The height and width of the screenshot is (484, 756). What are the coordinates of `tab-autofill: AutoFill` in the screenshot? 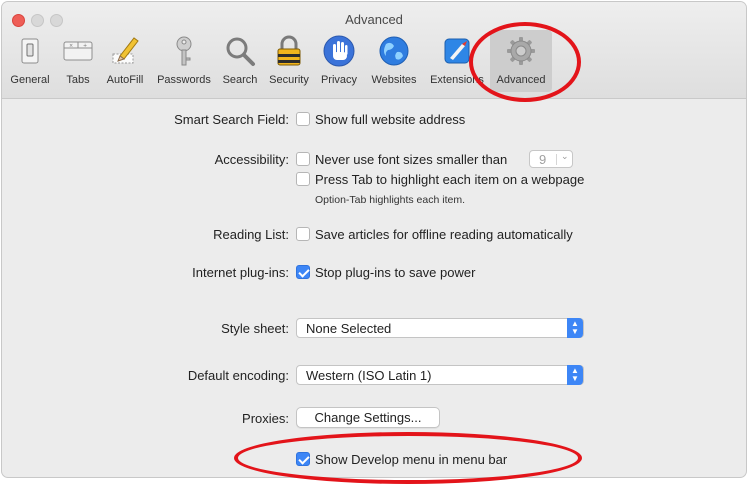 It's located at (125, 61).